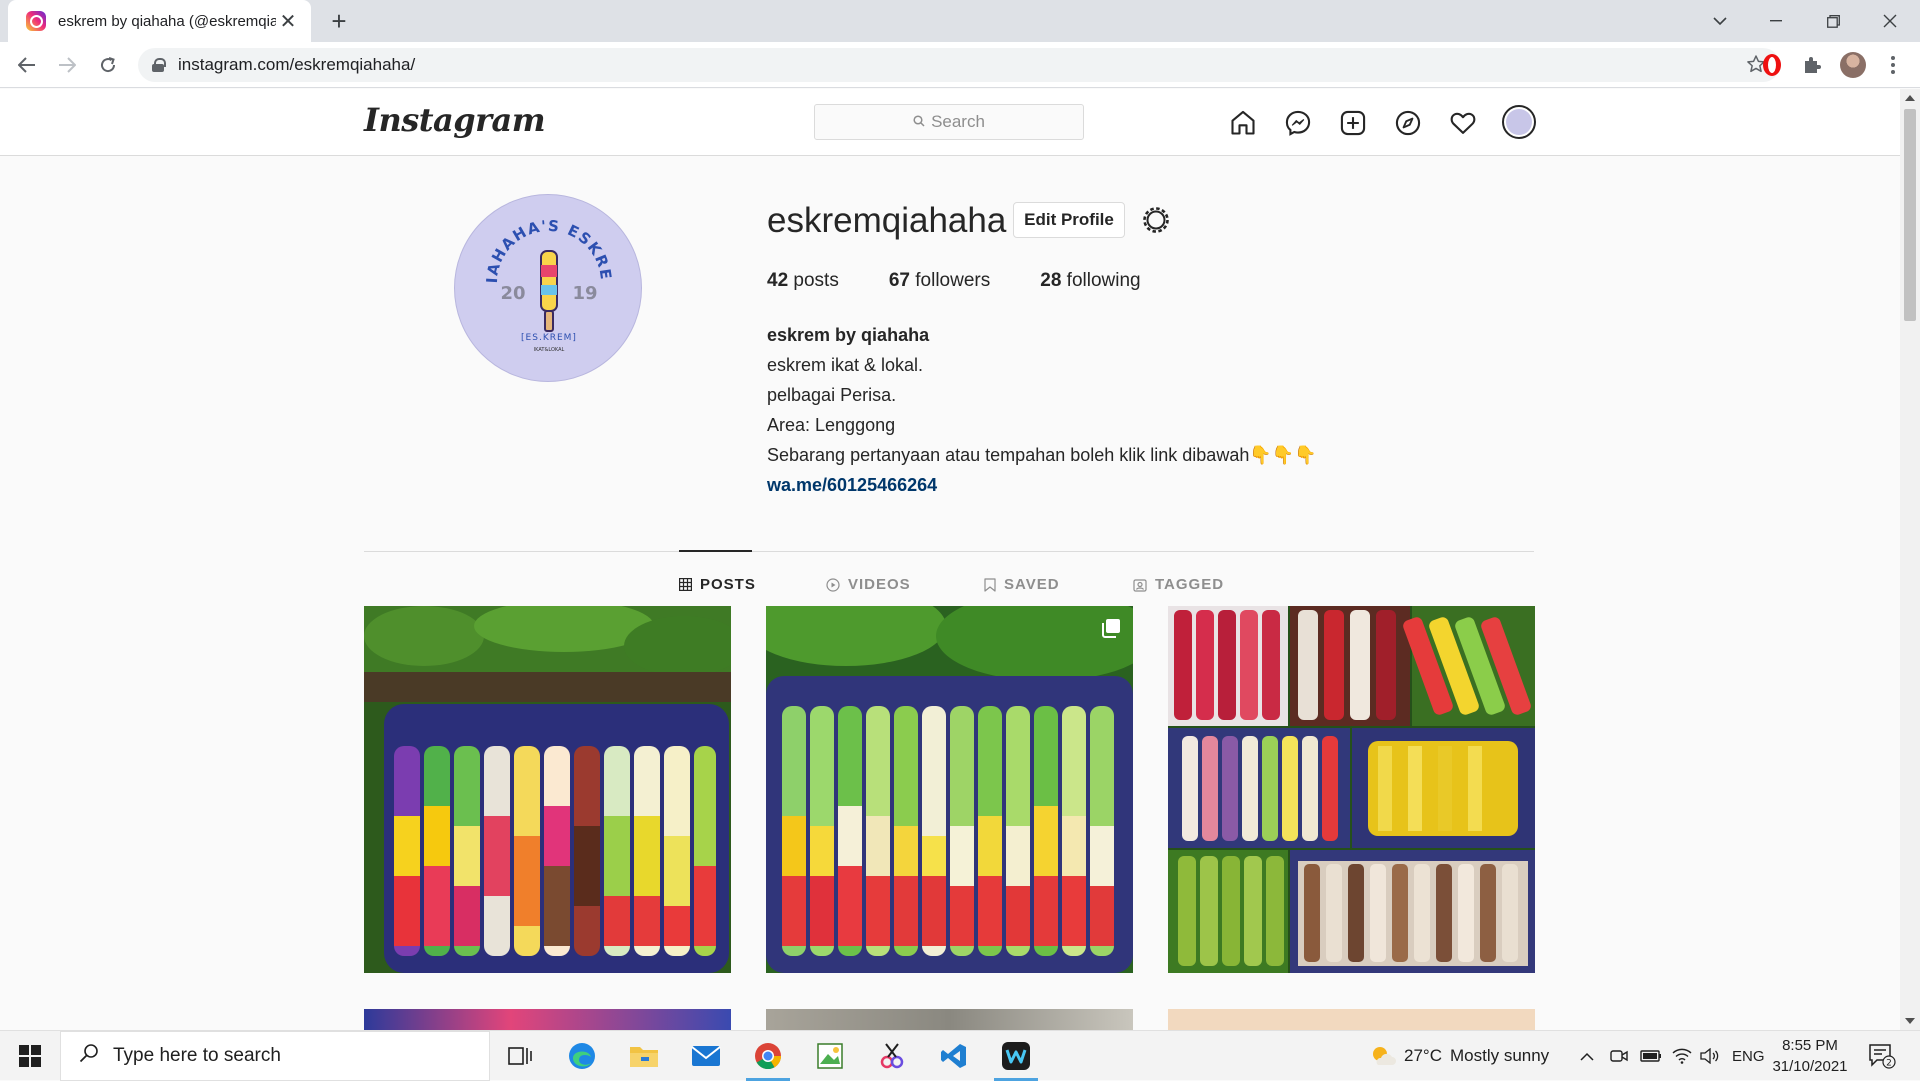 The image size is (1920, 1081). What do you see at coordinates (1890, 21) in the screenshot?
I see `close-window-button` at bounding box center [1890, 21].